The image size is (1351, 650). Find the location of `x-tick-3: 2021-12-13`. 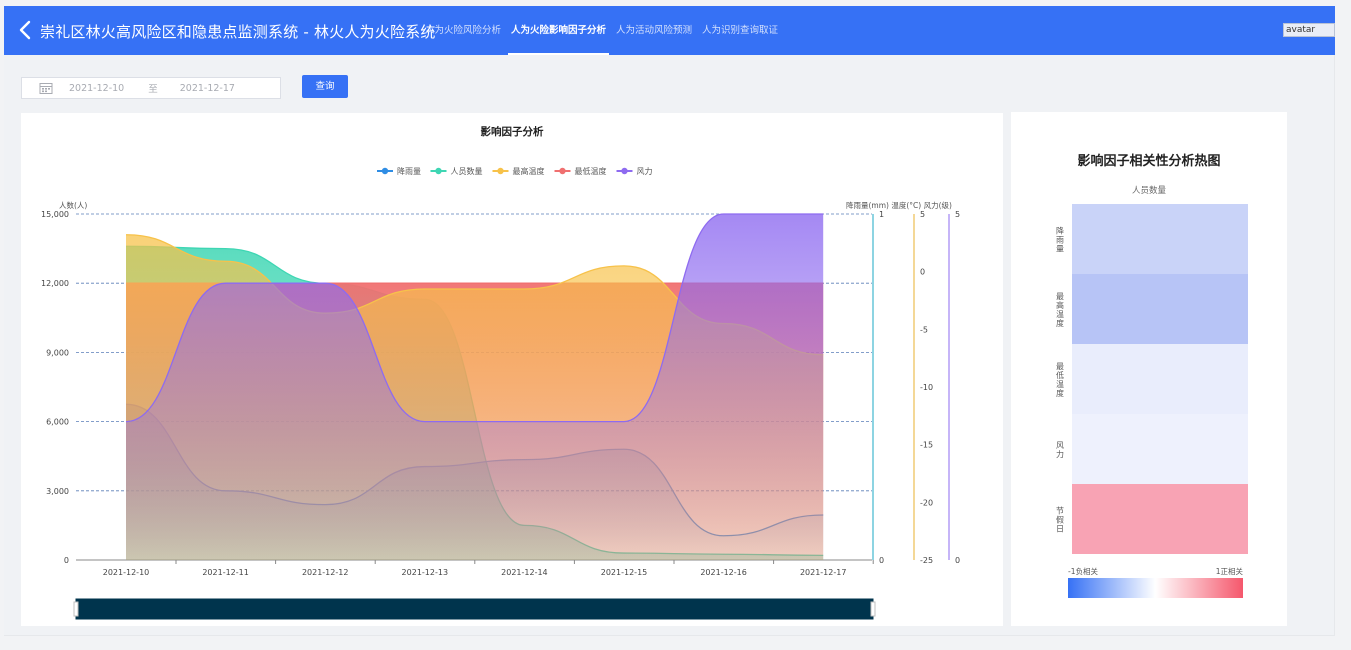

x-tick-3: 2021-12-13 is located at coordinates (425, 572).